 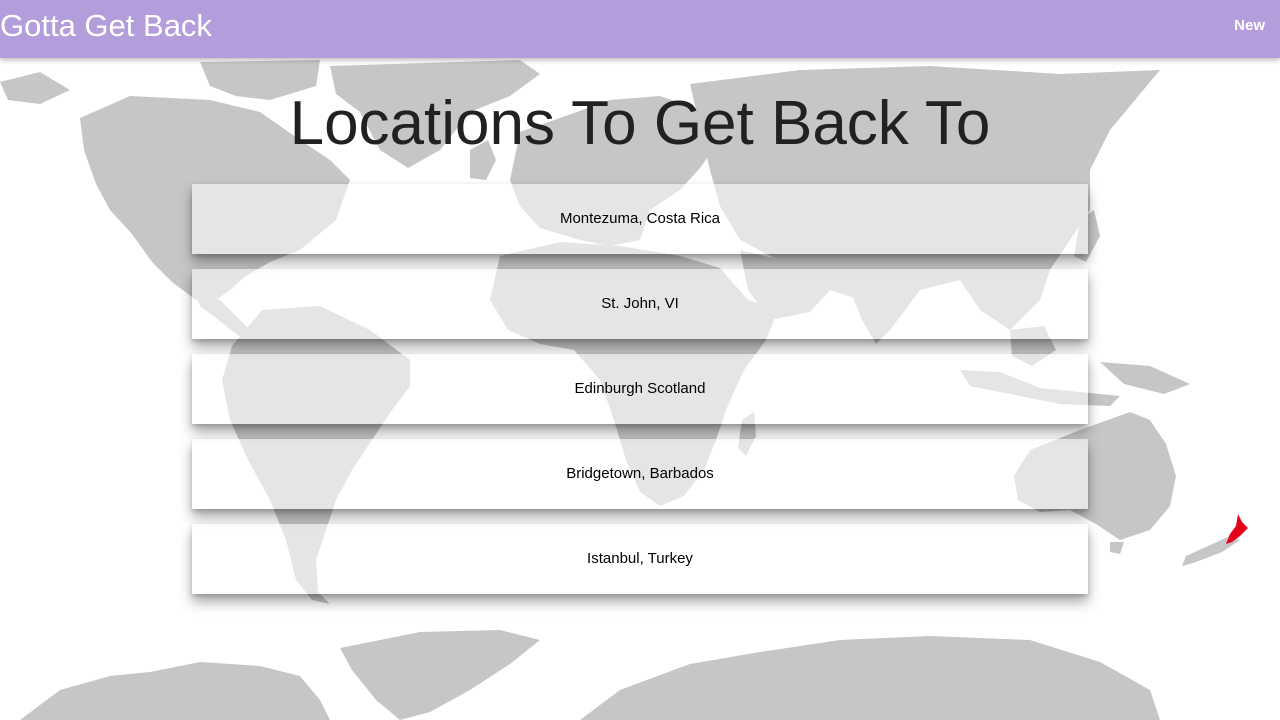 I want to click on page-title: Locations To Get Back To, so click(x=640, y=123).